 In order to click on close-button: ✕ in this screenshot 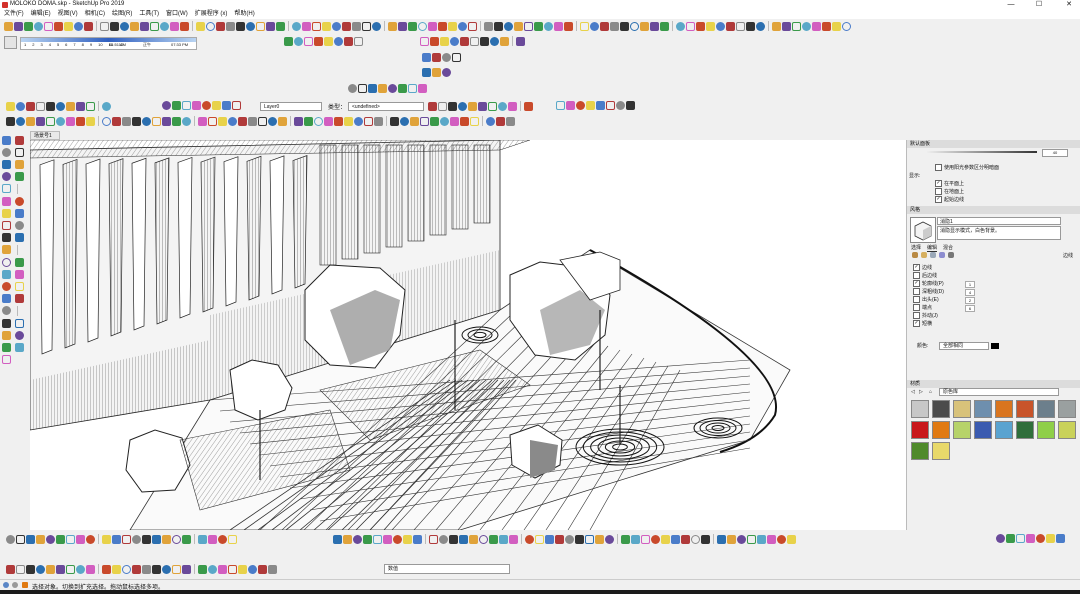, I will do `click(1069, 5)`.